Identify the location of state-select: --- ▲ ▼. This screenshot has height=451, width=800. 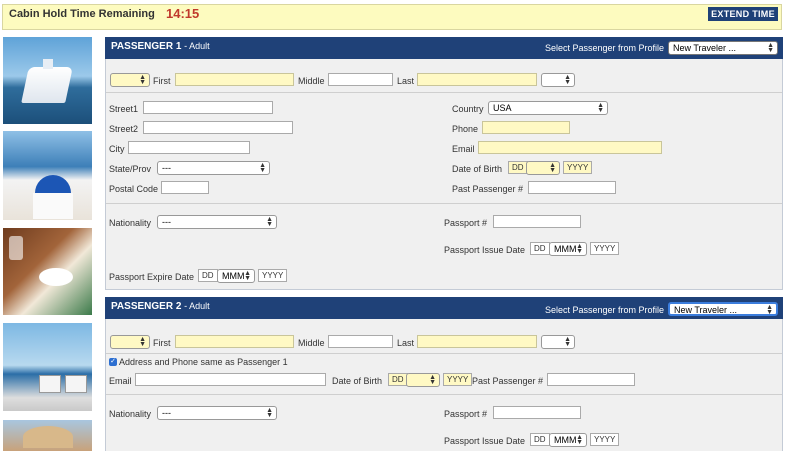
(213, 168).